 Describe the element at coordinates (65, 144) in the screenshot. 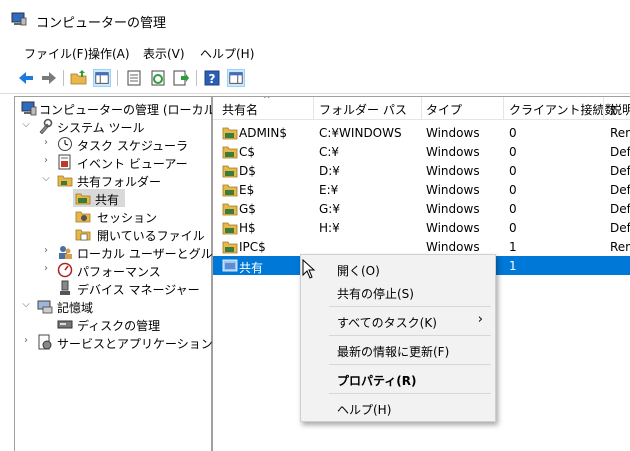

I see `clock-icon` at that location.